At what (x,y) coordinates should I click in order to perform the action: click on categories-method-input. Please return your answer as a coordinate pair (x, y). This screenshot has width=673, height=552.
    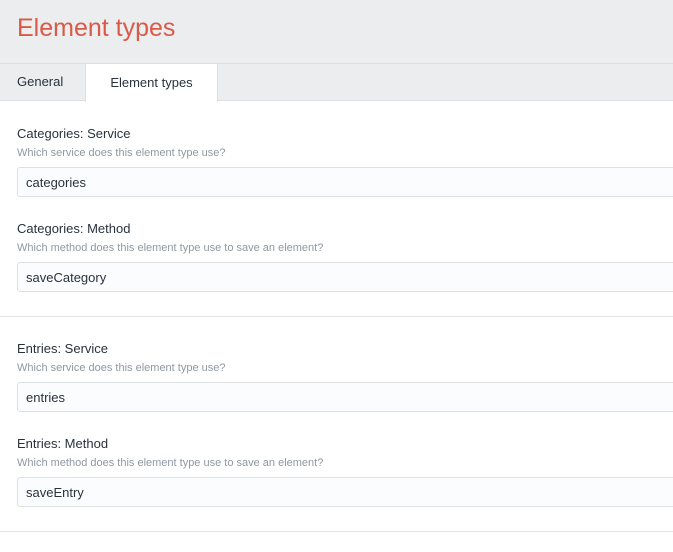
    Looking at the image, I should click on (345, 277).